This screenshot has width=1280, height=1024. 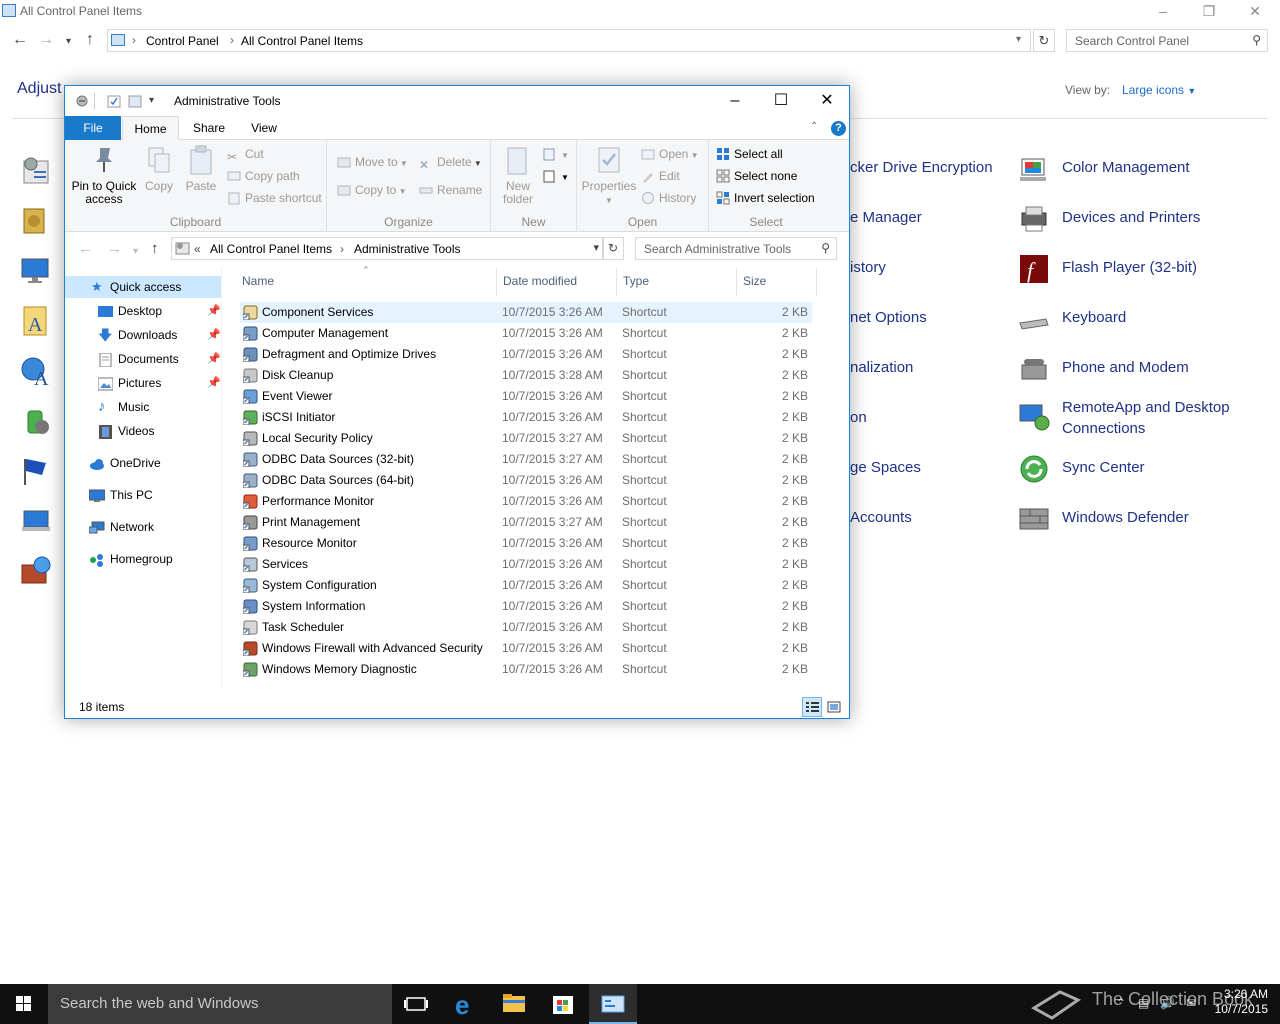 What do you see at coordinates (1143, 323) in the screenshot?
I see `cp-item-keyboard: Keyboard` at bounding box center [1143, 323].